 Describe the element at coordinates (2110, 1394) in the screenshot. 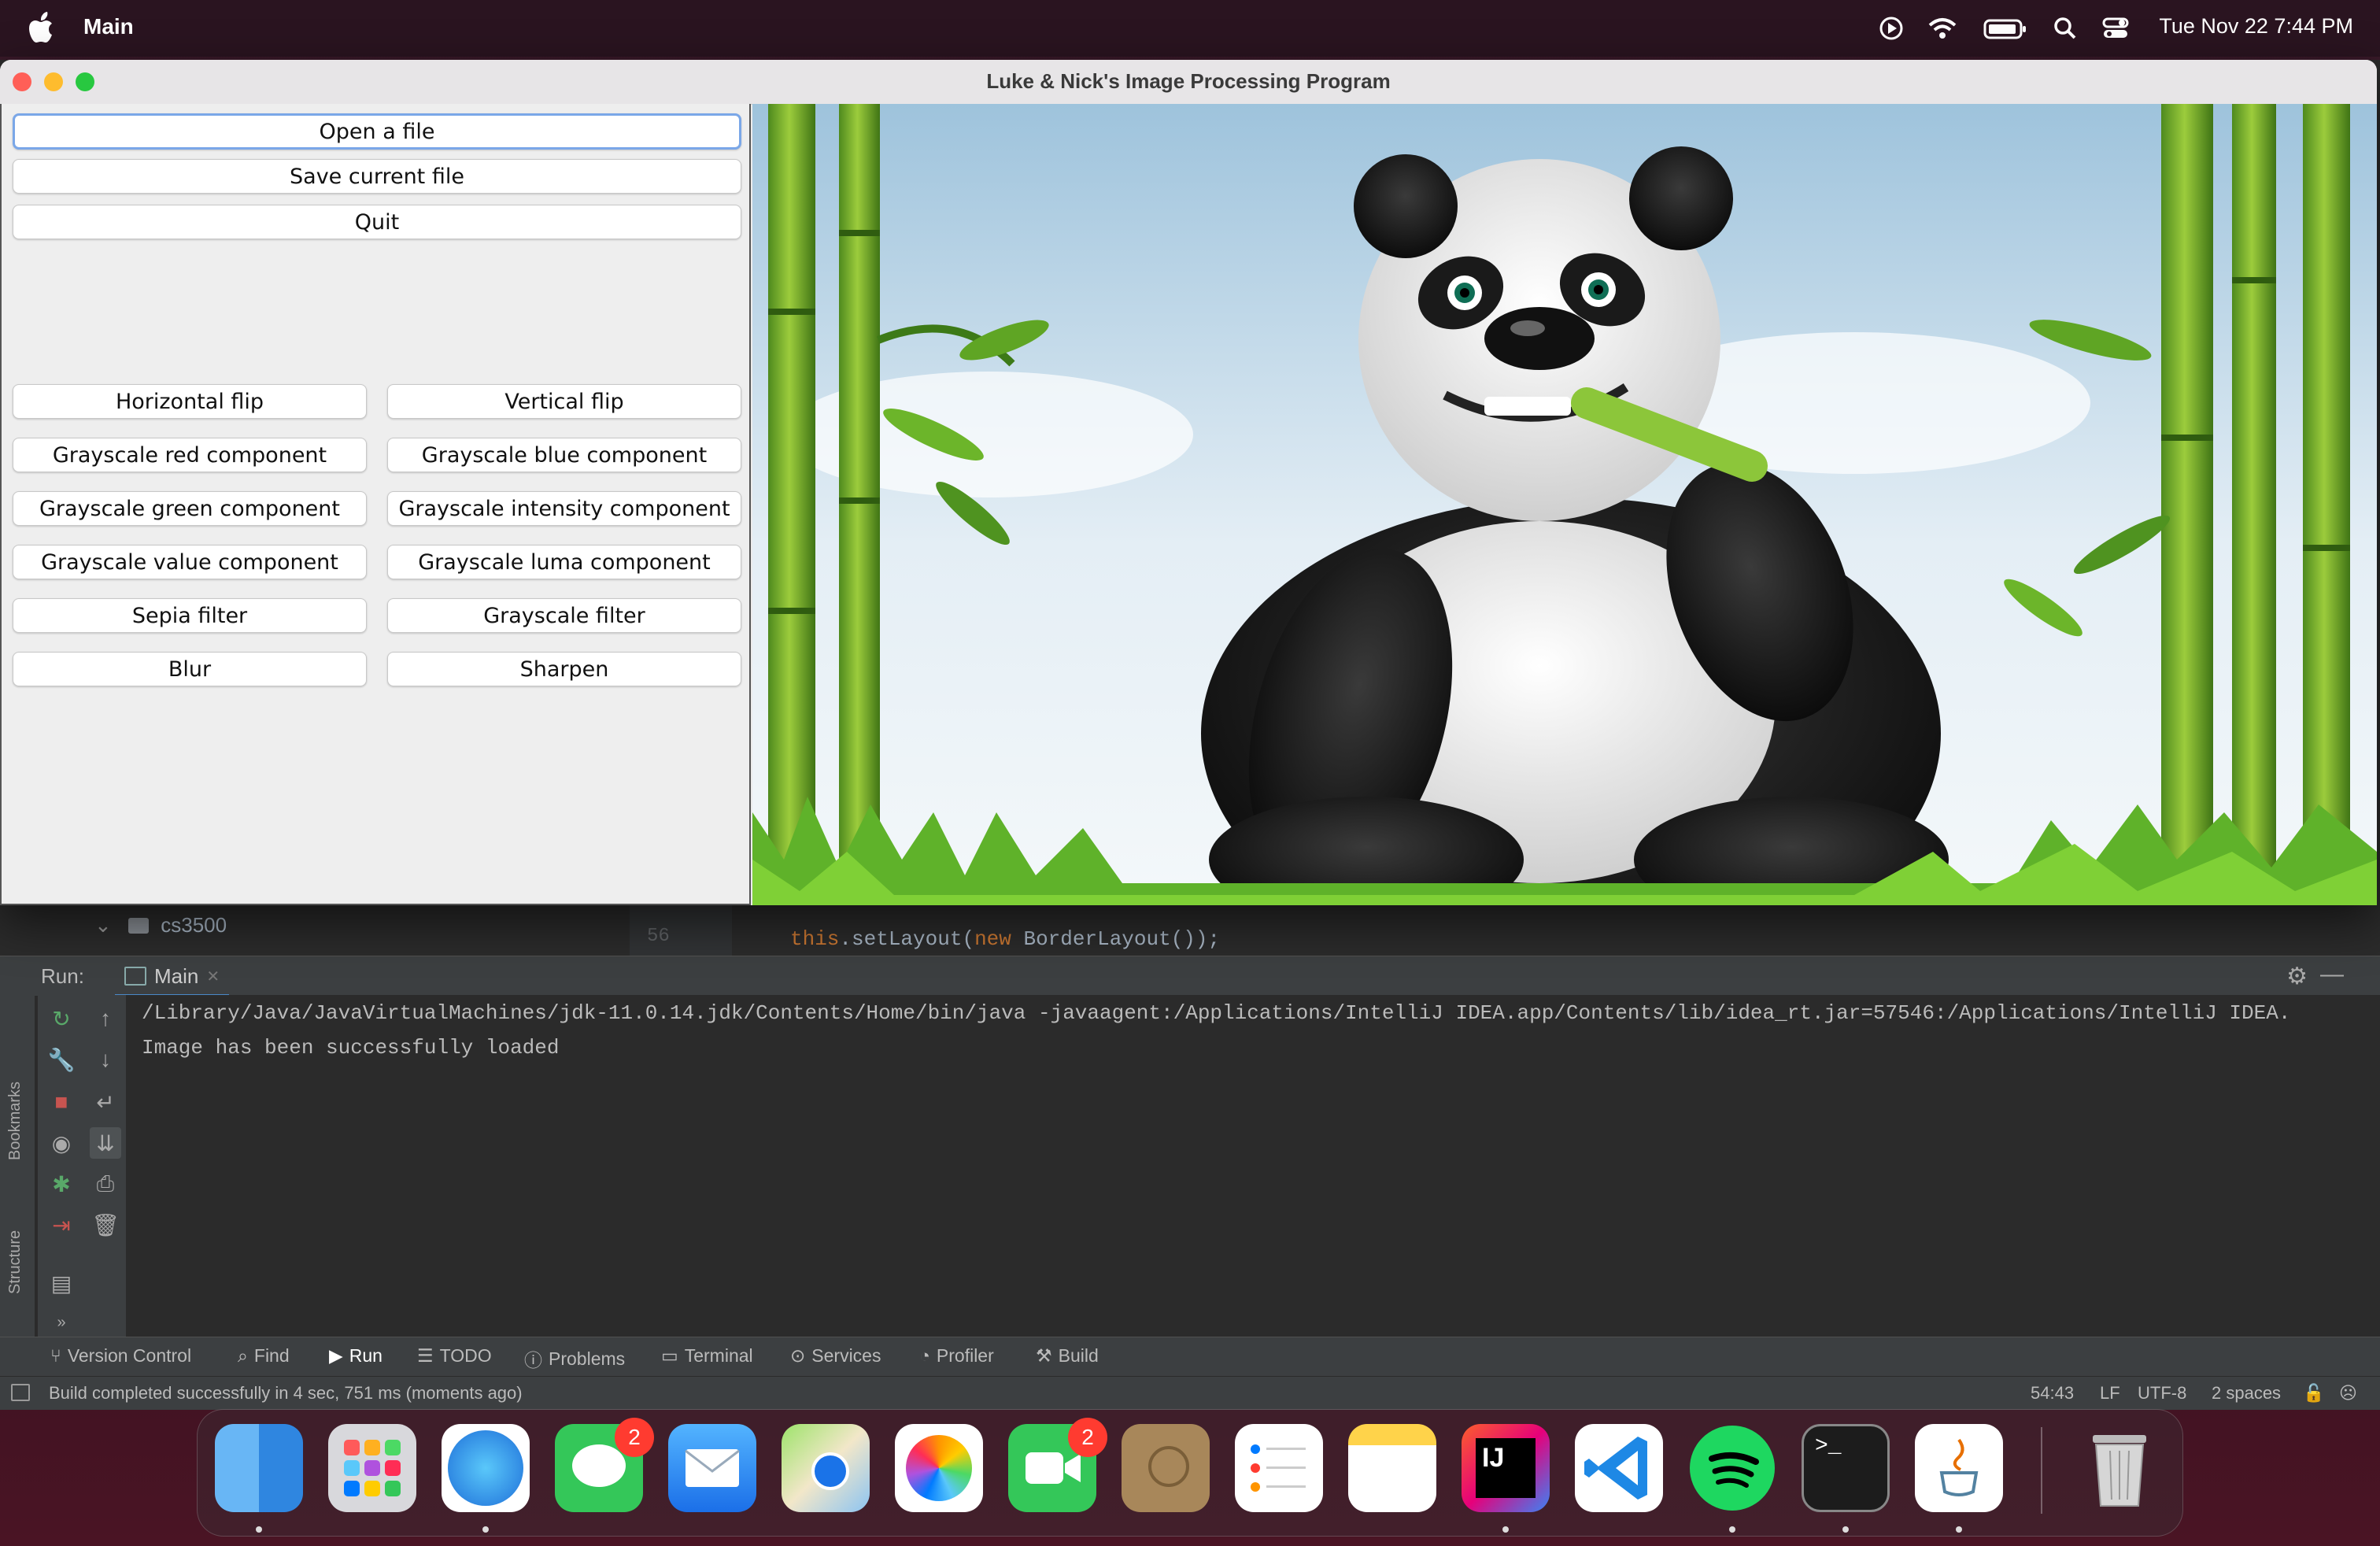

I see `line-separator: LF` at that location.